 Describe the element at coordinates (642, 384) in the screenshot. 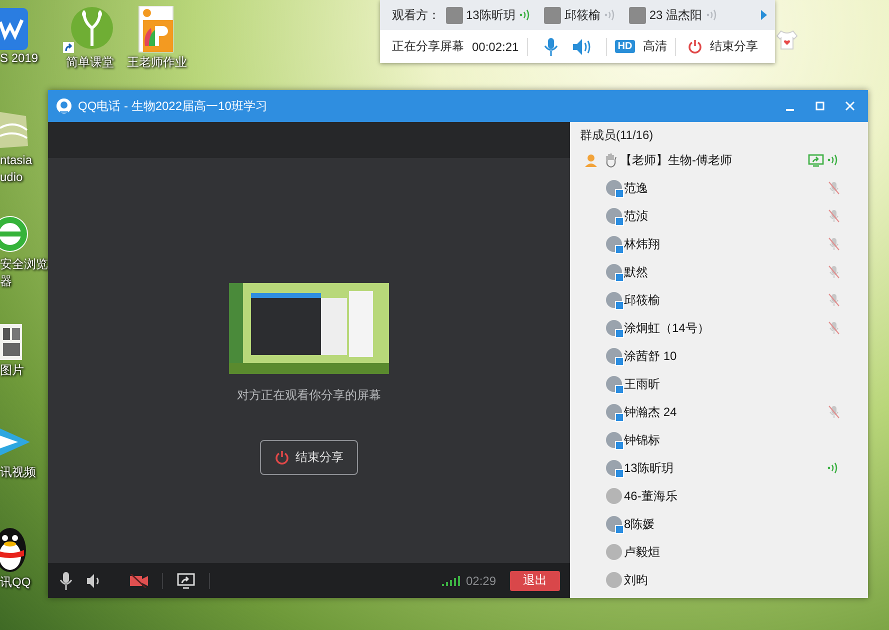

I see `member-name: 王雨昕` at that location.